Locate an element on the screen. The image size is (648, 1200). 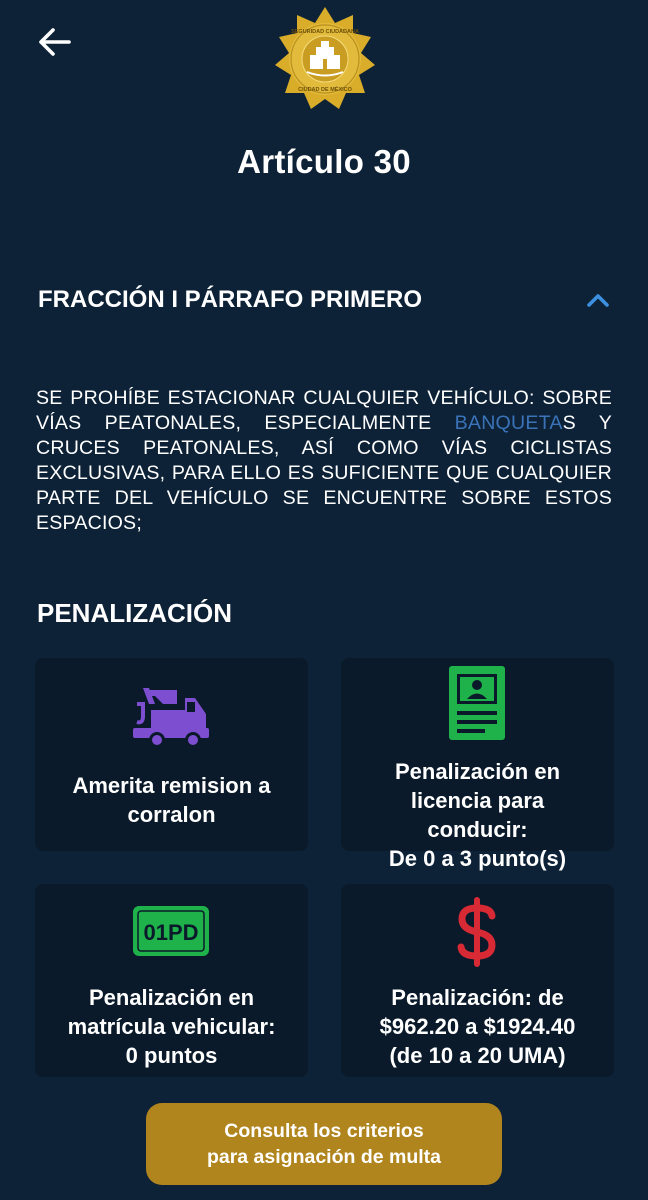
svg-text: SEGURIDAD CIUDADANA is located at coordinates (325, 32).